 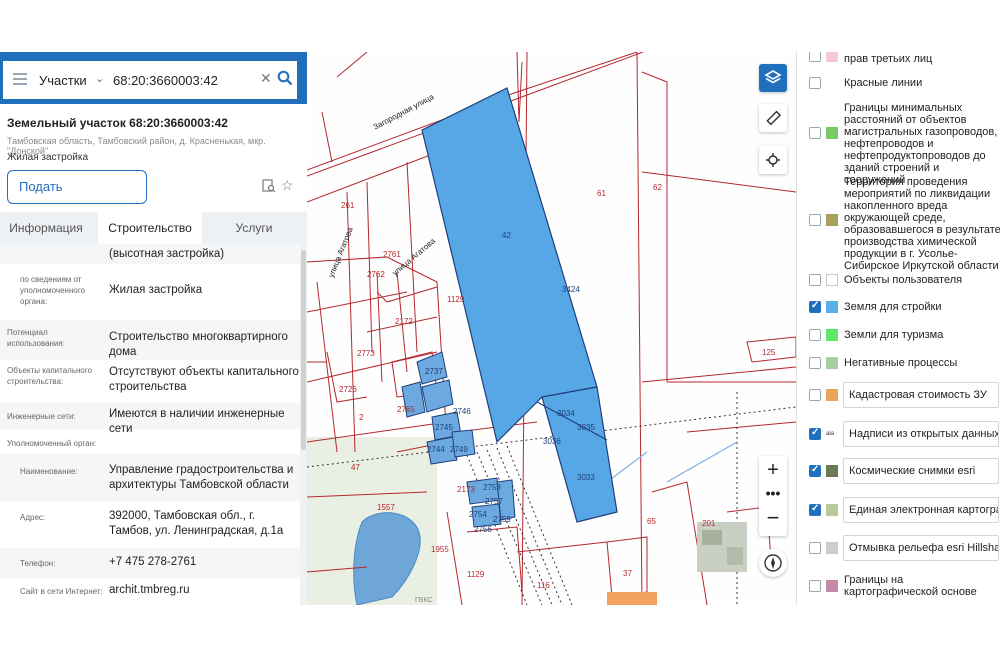 I want to click on map-label: 3035, so click(x=586, y=427).